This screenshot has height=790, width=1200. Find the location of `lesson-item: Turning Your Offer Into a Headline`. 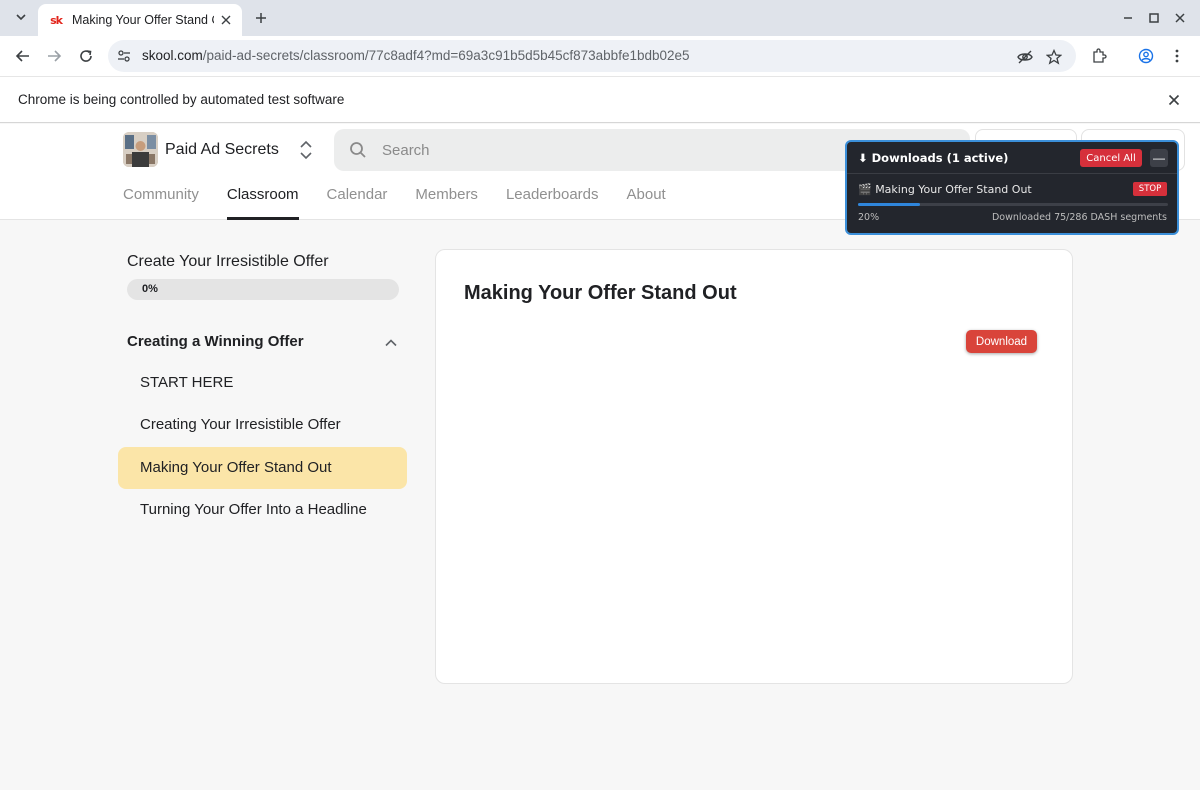

lesson-item: Turning Your Offer Into a Headline is located at coordinates (262, 510).